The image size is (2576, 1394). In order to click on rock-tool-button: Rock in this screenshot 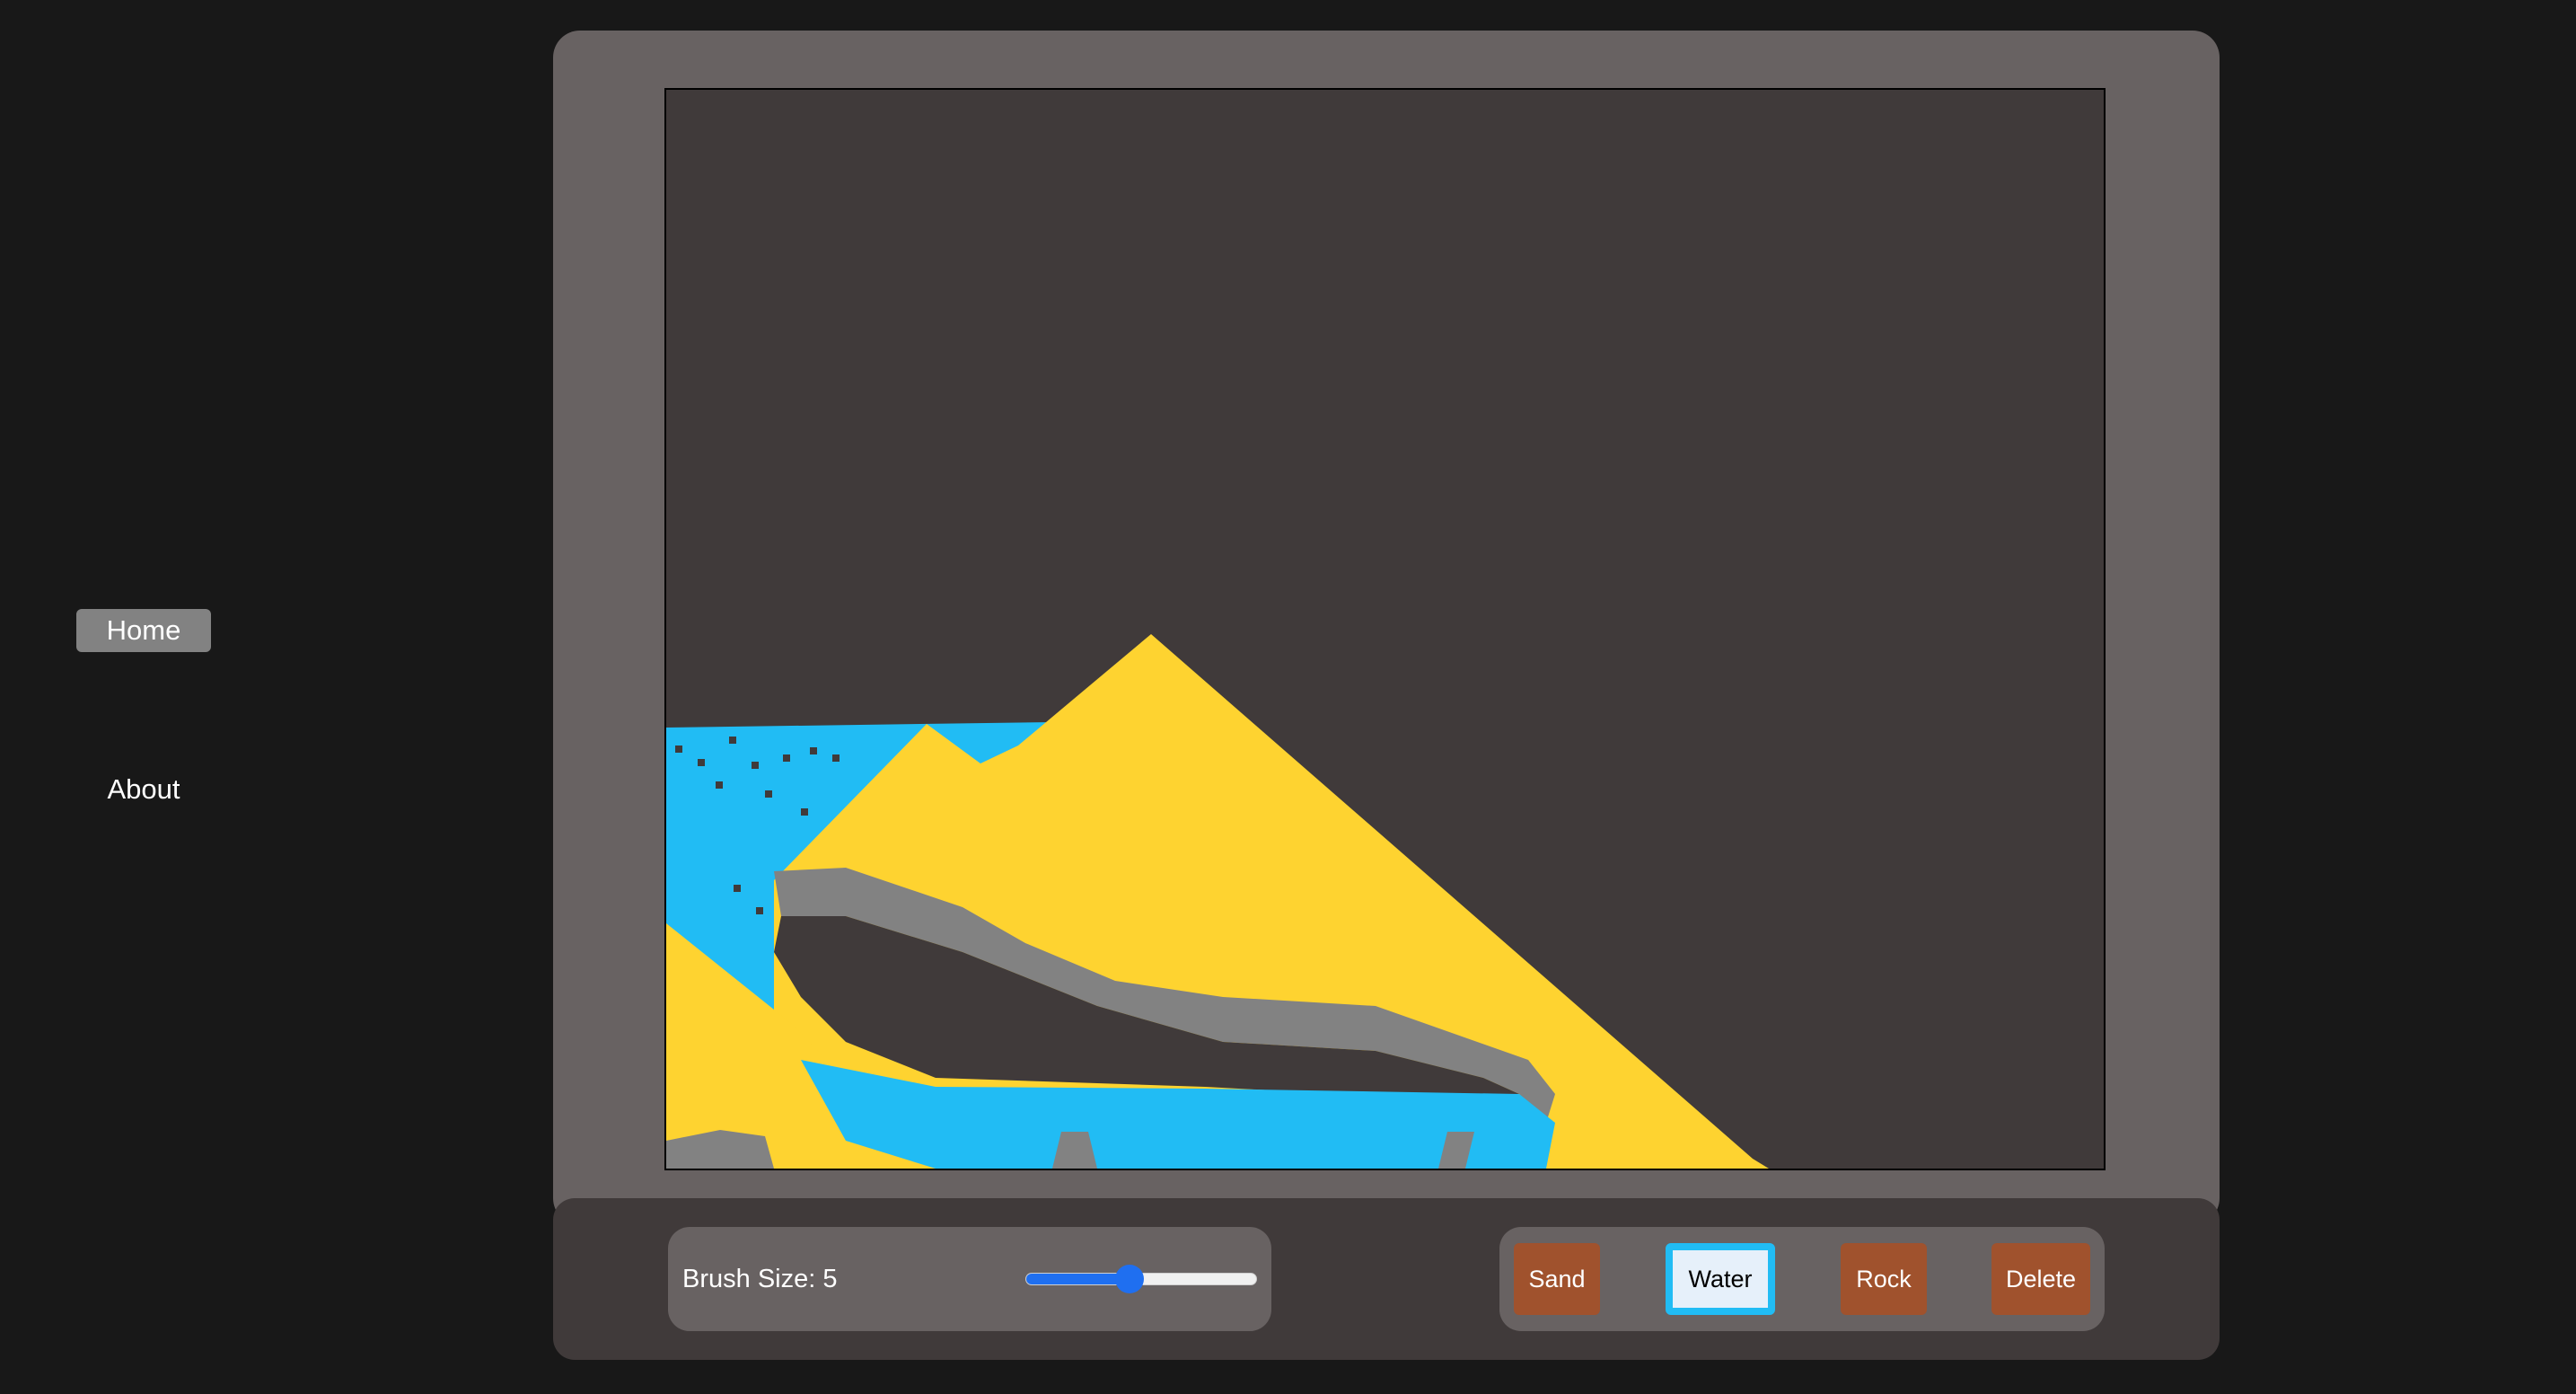, I will do `click(1884, 1279)`.